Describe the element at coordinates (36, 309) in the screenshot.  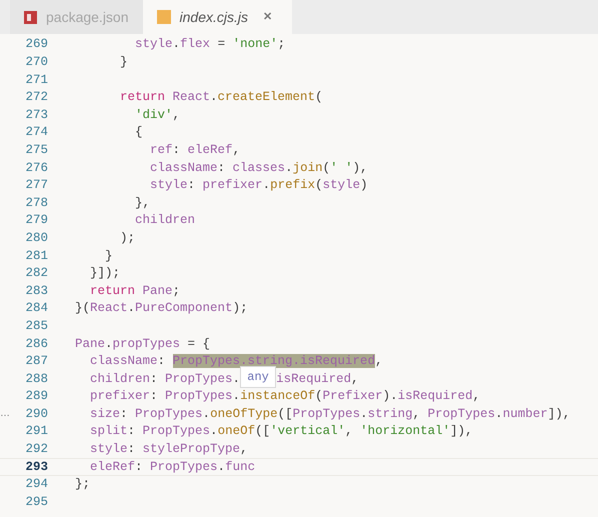
I see `line-number: 284` at that location.